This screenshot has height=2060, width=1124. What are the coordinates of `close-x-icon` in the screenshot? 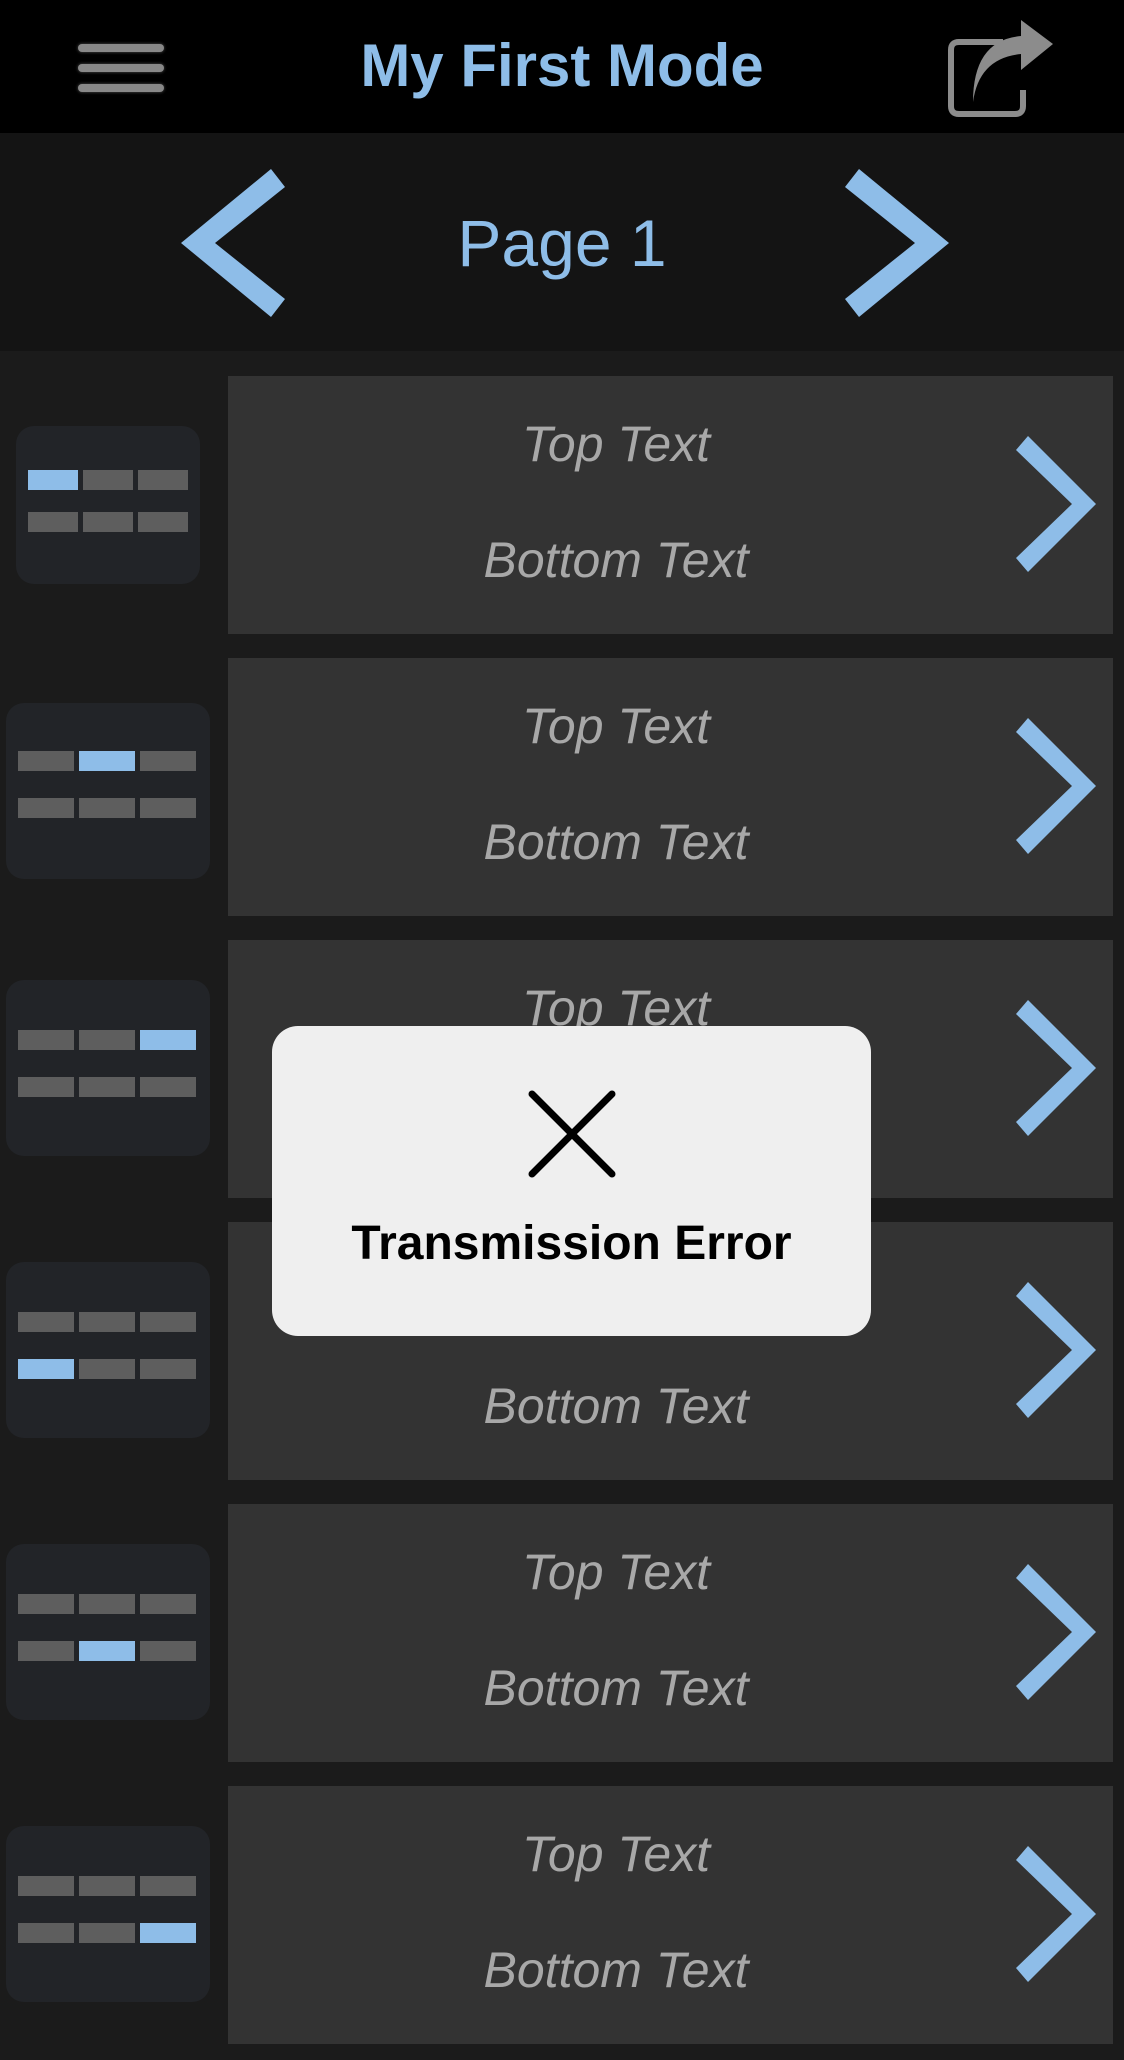 It's located at (572, 1134).